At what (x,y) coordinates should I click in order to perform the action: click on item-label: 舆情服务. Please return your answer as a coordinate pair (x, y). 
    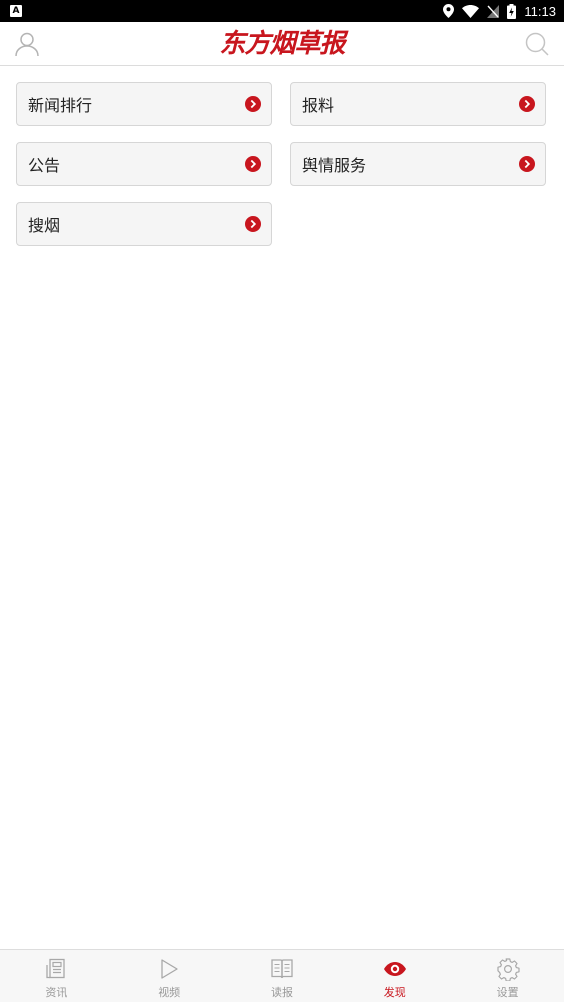
    Looking at the image, I should click on (334, 165).